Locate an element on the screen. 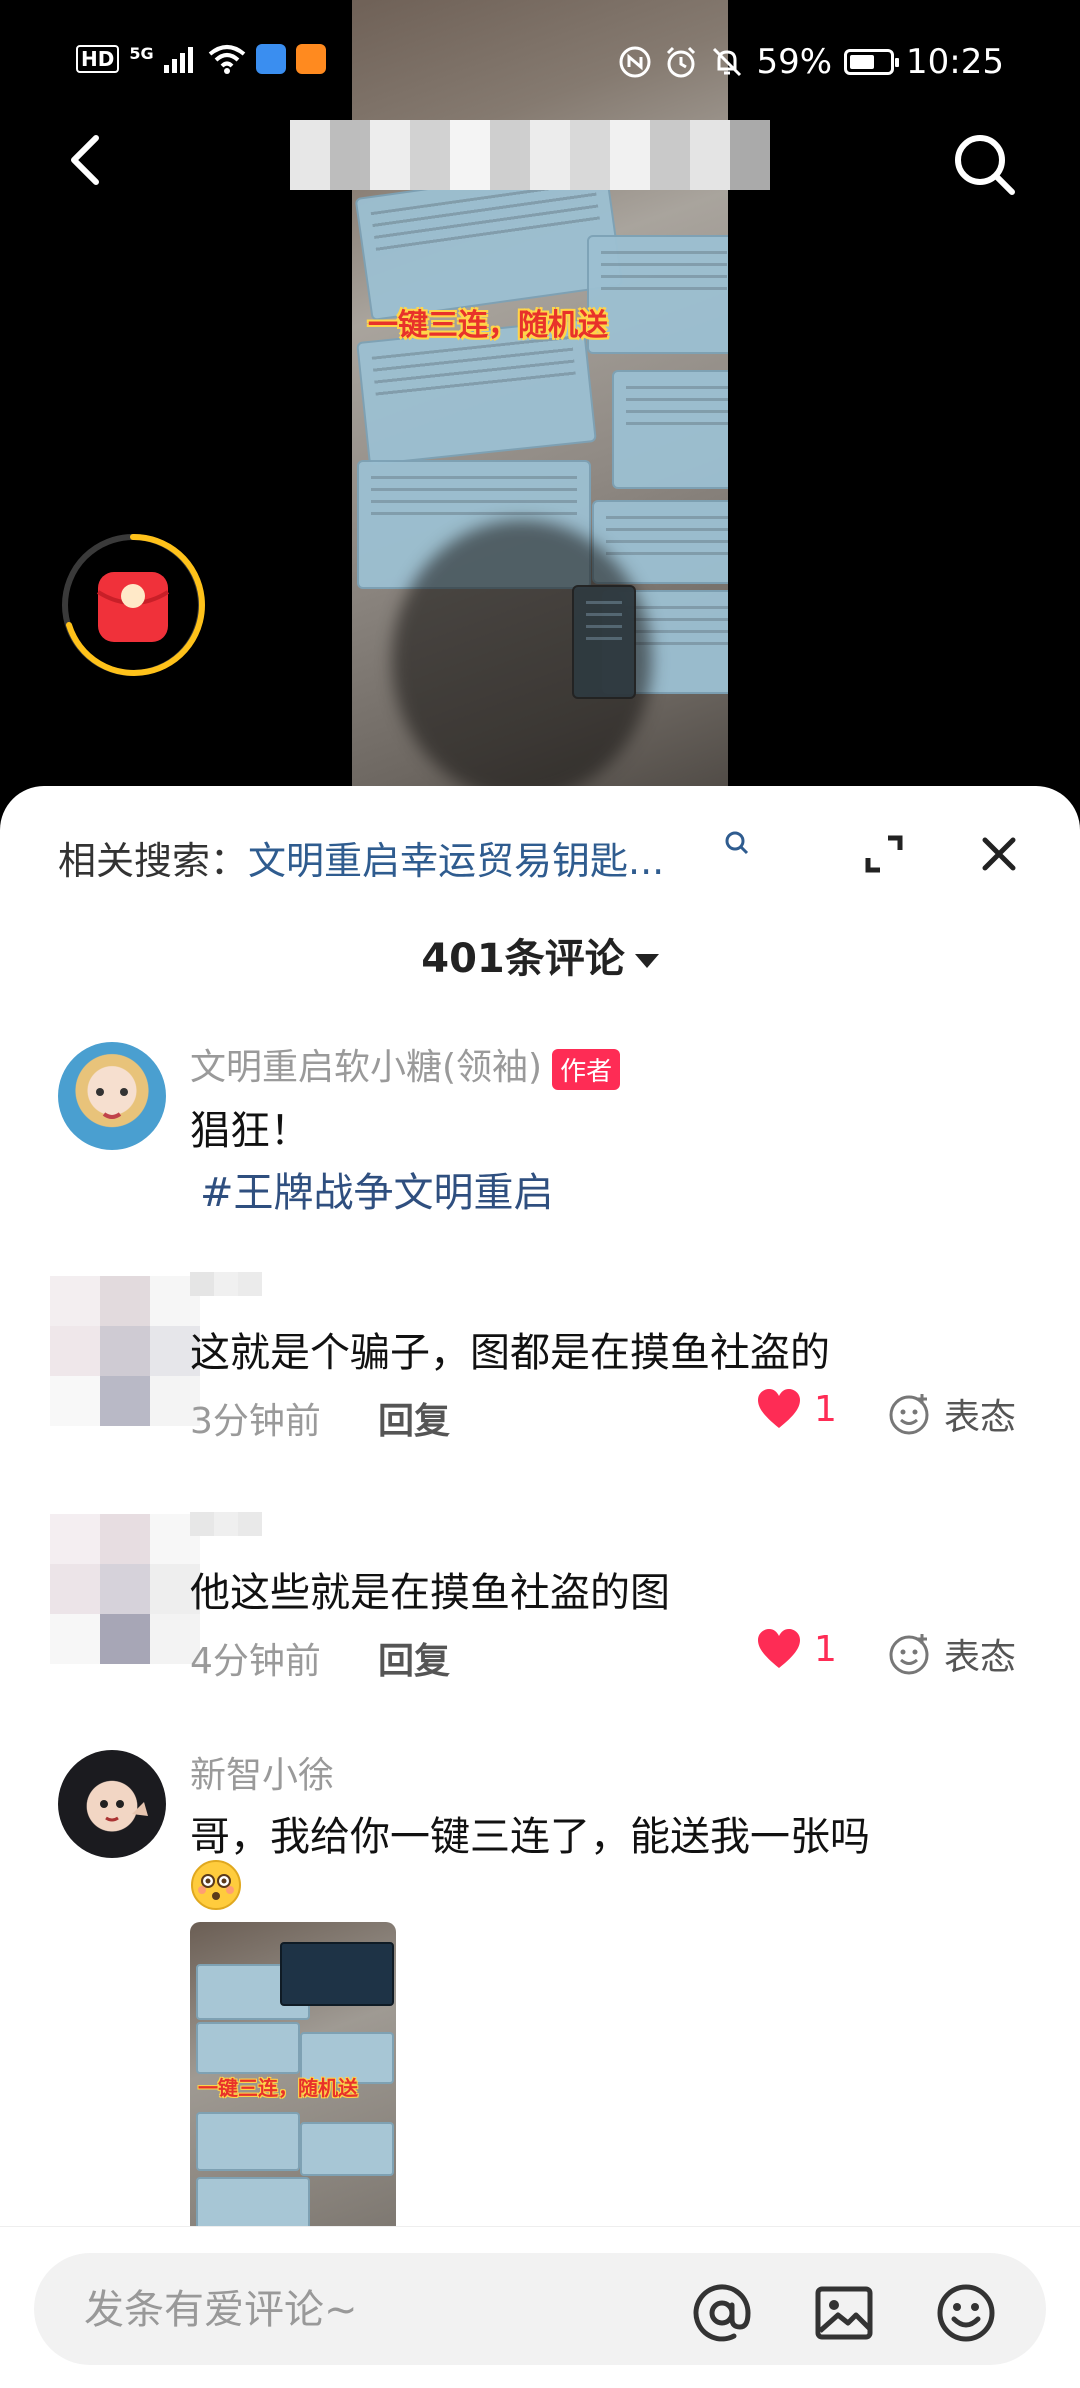 This screenshot has height=2388, width=1080. back-icon is located at coordinates (88, 160).